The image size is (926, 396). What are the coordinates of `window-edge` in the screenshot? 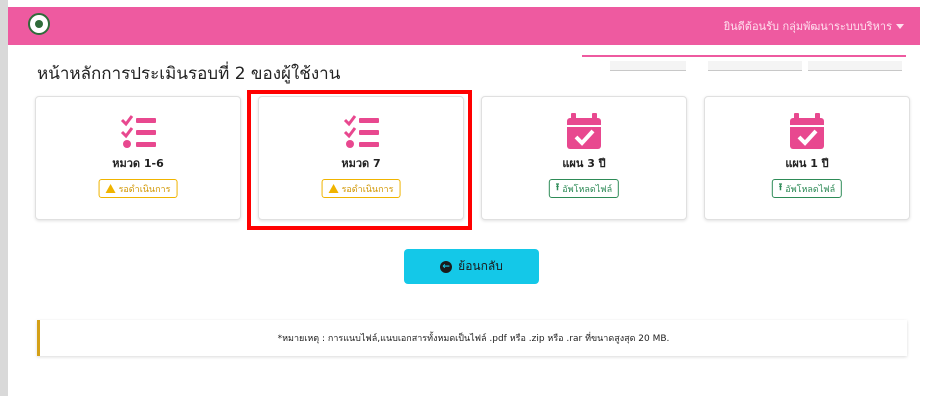 It's located at (4, 198).